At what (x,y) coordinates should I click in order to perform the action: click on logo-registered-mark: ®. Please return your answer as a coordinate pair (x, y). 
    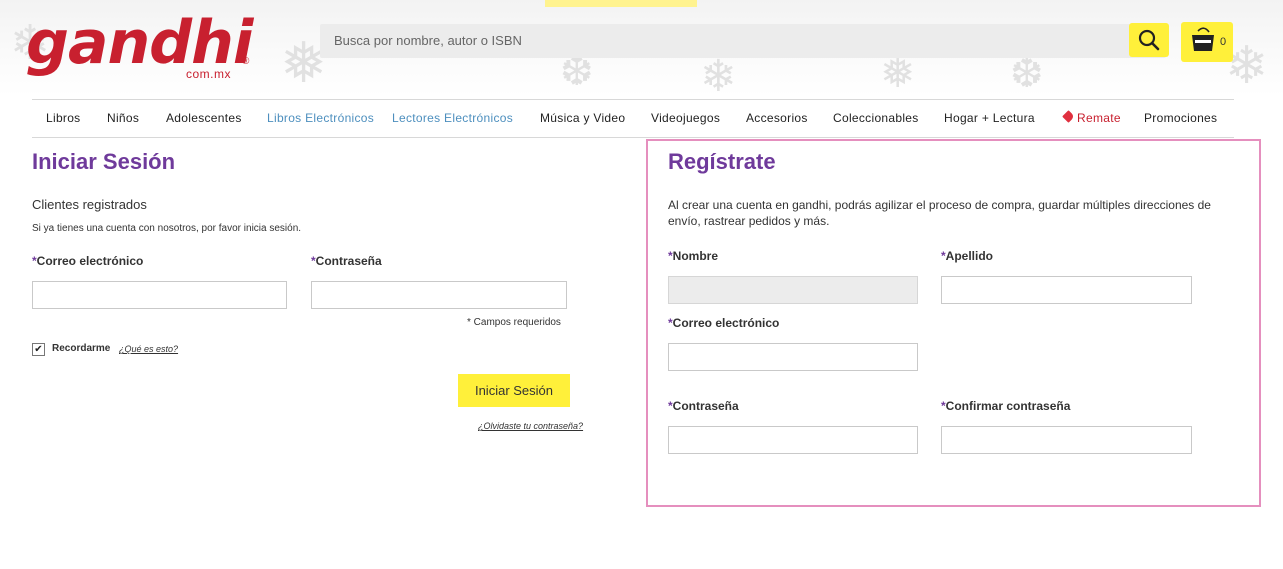
    Looking at the image, I should click on (246, 61).